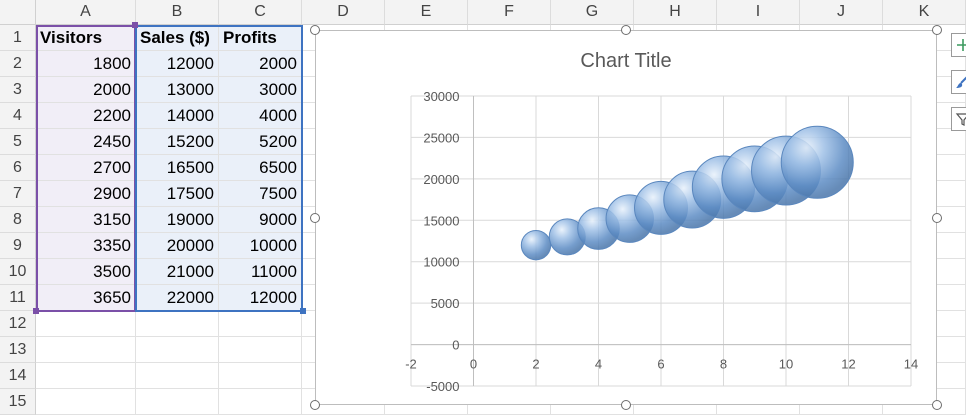 This screenshot has width=966, height=416. What do you see at coordinates (18, 324) in the screenshot?
I see `row-header-12: 12` at bounding box center [18, 324].